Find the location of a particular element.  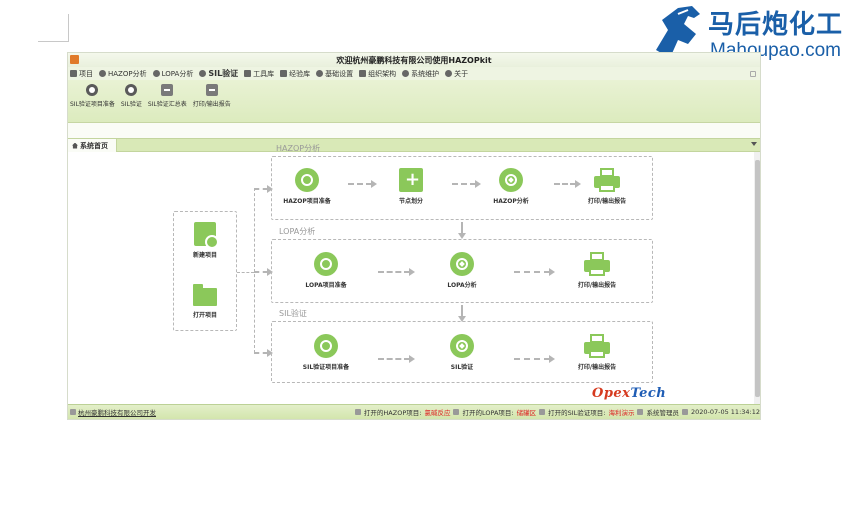

window-title: 欢迎杭州豪鹏科技有限公司使用HAZOPkit is located at coordinates (414, 60).